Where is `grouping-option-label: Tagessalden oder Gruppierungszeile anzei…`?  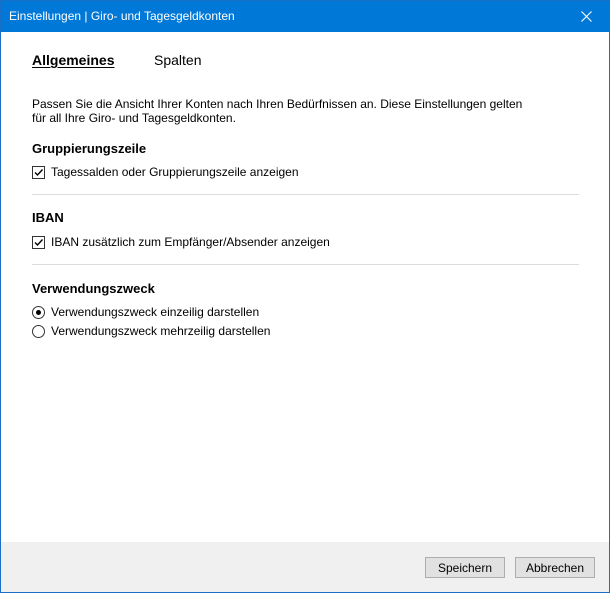 grouping-option-label: Tagessalden oder Gruppierungszeile anzei… is located at coordinates (175, 172).